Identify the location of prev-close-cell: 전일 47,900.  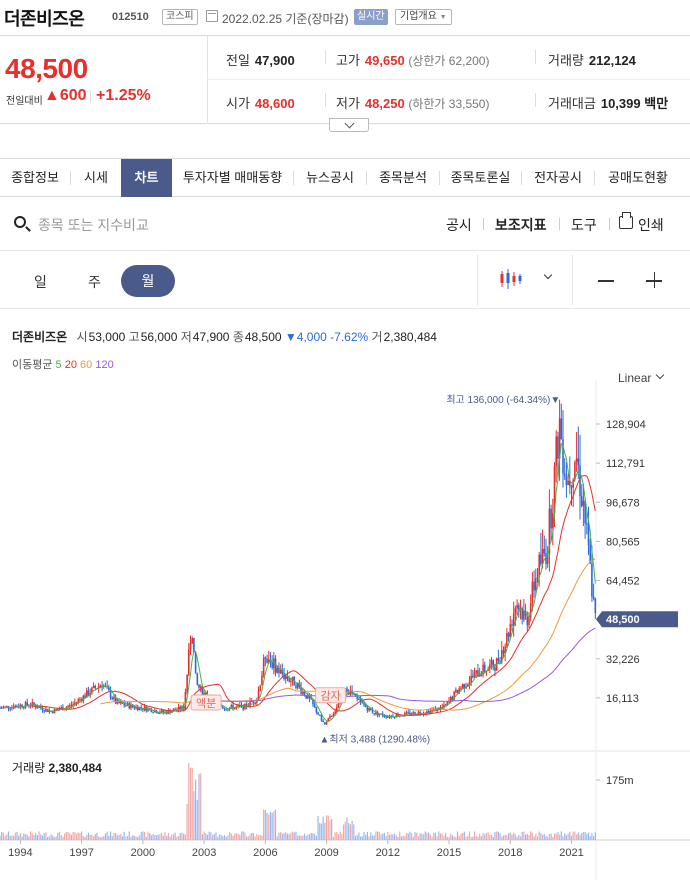
(260, 59).